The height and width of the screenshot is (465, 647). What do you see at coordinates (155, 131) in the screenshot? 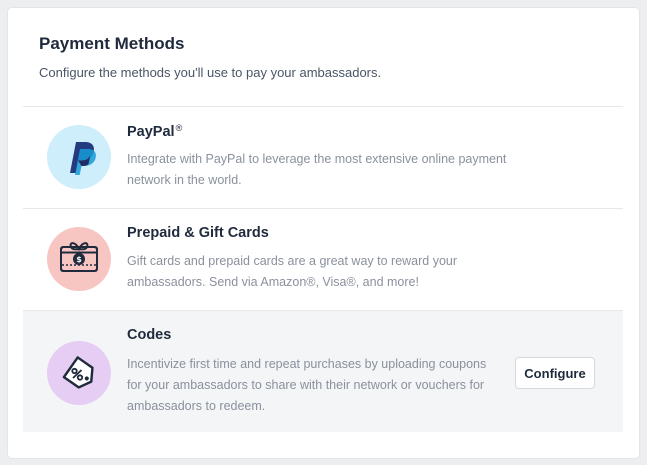
I see `paypal-title: PayPal®` at bounding box center [155, 131].